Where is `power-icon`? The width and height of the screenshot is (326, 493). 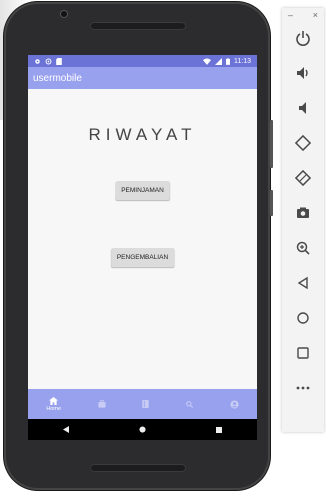
power-icon is located at coordinates (303, 38).